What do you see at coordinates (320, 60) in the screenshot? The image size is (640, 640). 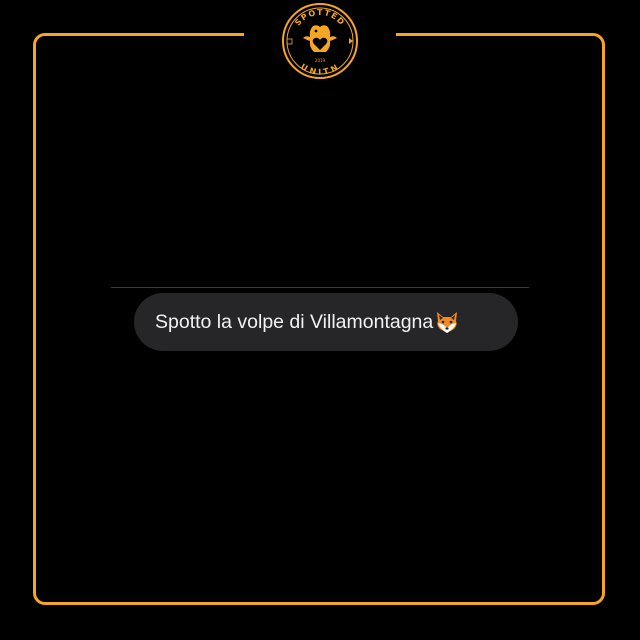 I see `logo-inner-text: 2019` at bounding box center [320, 60].